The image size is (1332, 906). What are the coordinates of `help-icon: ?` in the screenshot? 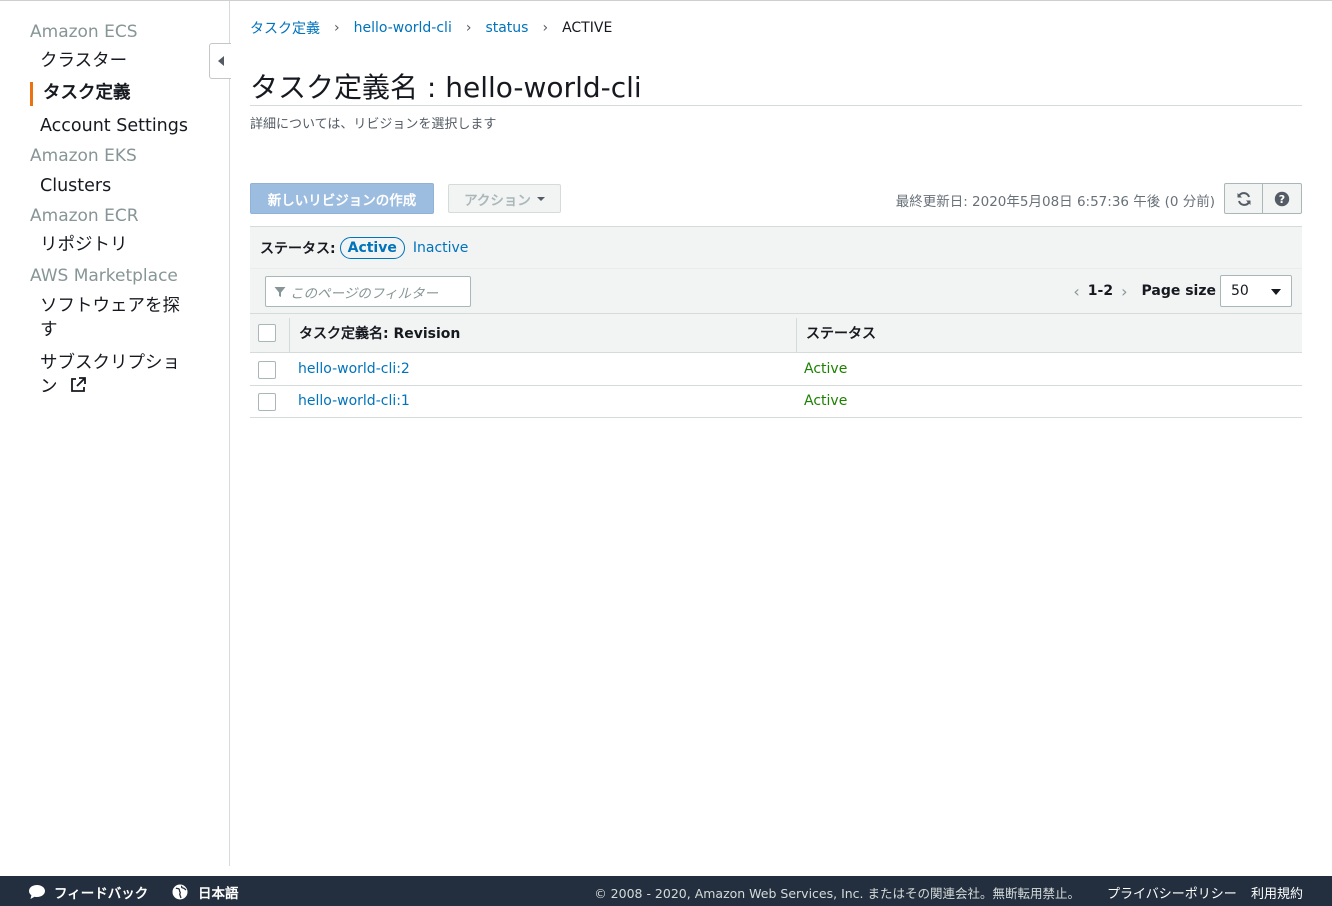 It's located at (1282, 198).